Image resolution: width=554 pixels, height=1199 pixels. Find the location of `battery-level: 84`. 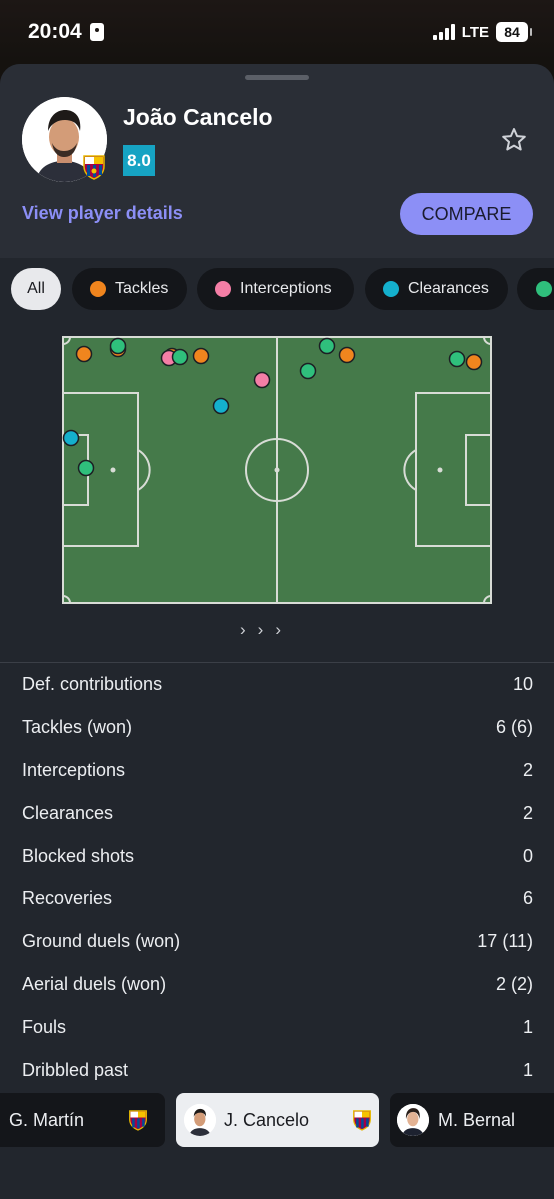

battery-level: 84 is located at coordinates (512, 32).